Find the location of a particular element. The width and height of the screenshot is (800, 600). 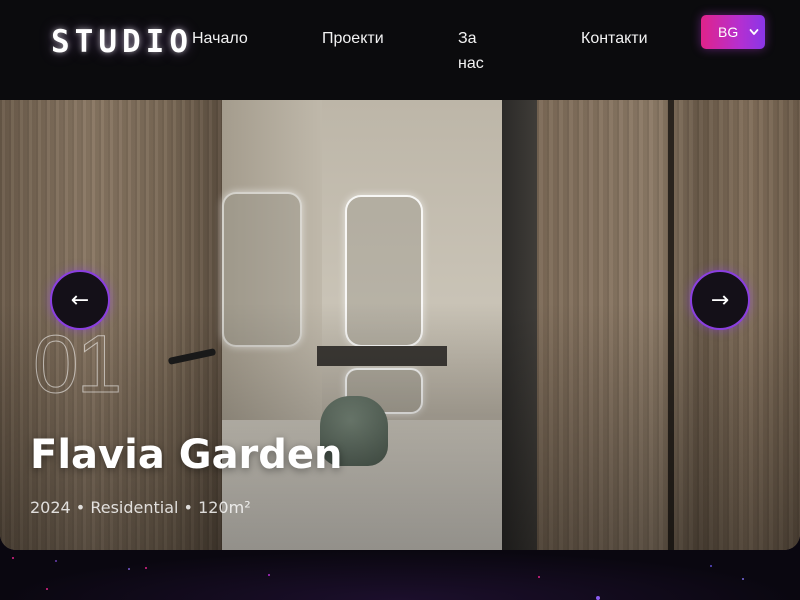

arrow-right-icon: → is located at coordinates (720, 300).